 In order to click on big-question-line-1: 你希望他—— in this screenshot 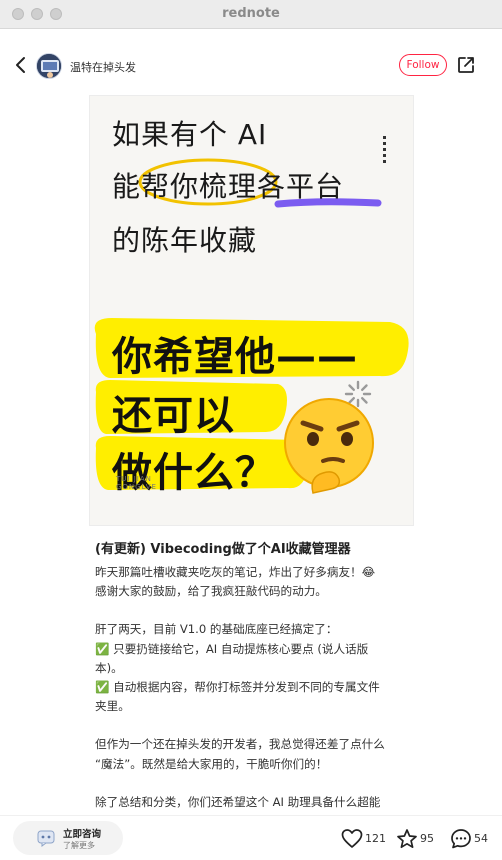, I will do `click(235, 357)`.